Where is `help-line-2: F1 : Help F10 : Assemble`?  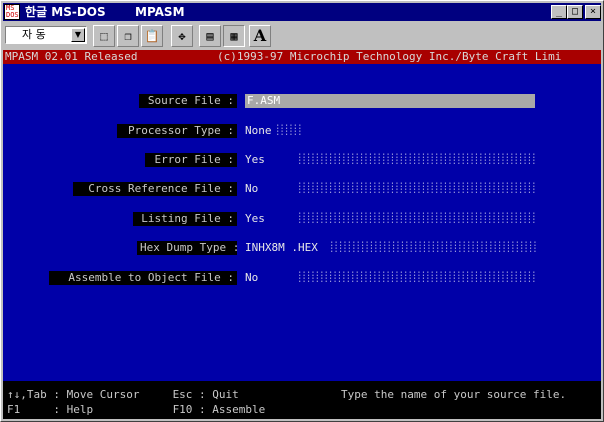
help-line-2: F1 : Help F10 : Assemble is located at coordinates (136, 409).